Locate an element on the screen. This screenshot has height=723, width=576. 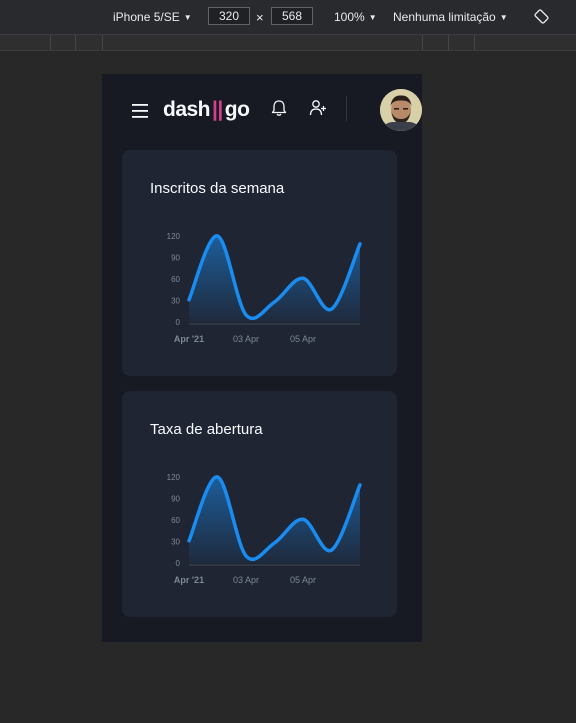
logo: dash||go is located at coordinates (206, 110).